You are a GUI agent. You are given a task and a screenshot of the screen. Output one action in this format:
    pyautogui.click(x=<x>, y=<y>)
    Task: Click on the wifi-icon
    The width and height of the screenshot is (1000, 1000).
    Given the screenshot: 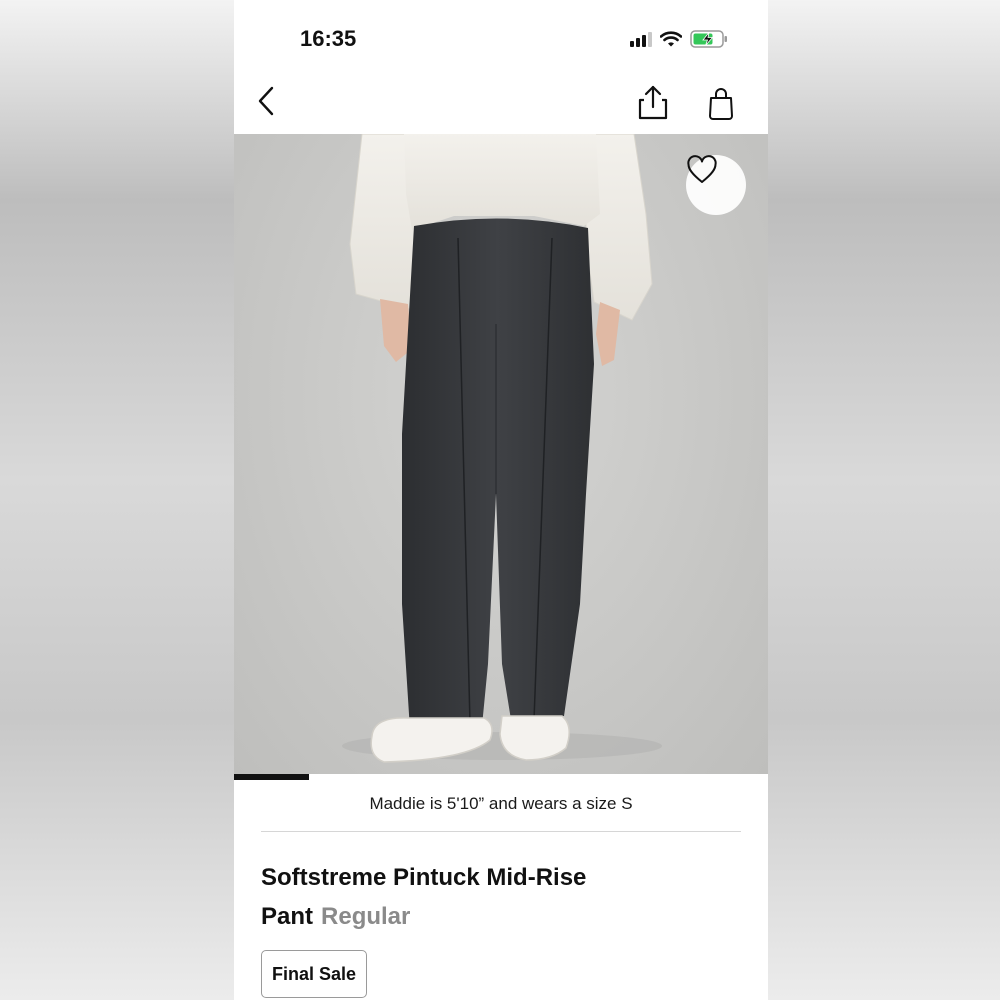 What is the action you would take?
    pyautogui.click(x=671, y=39)
    